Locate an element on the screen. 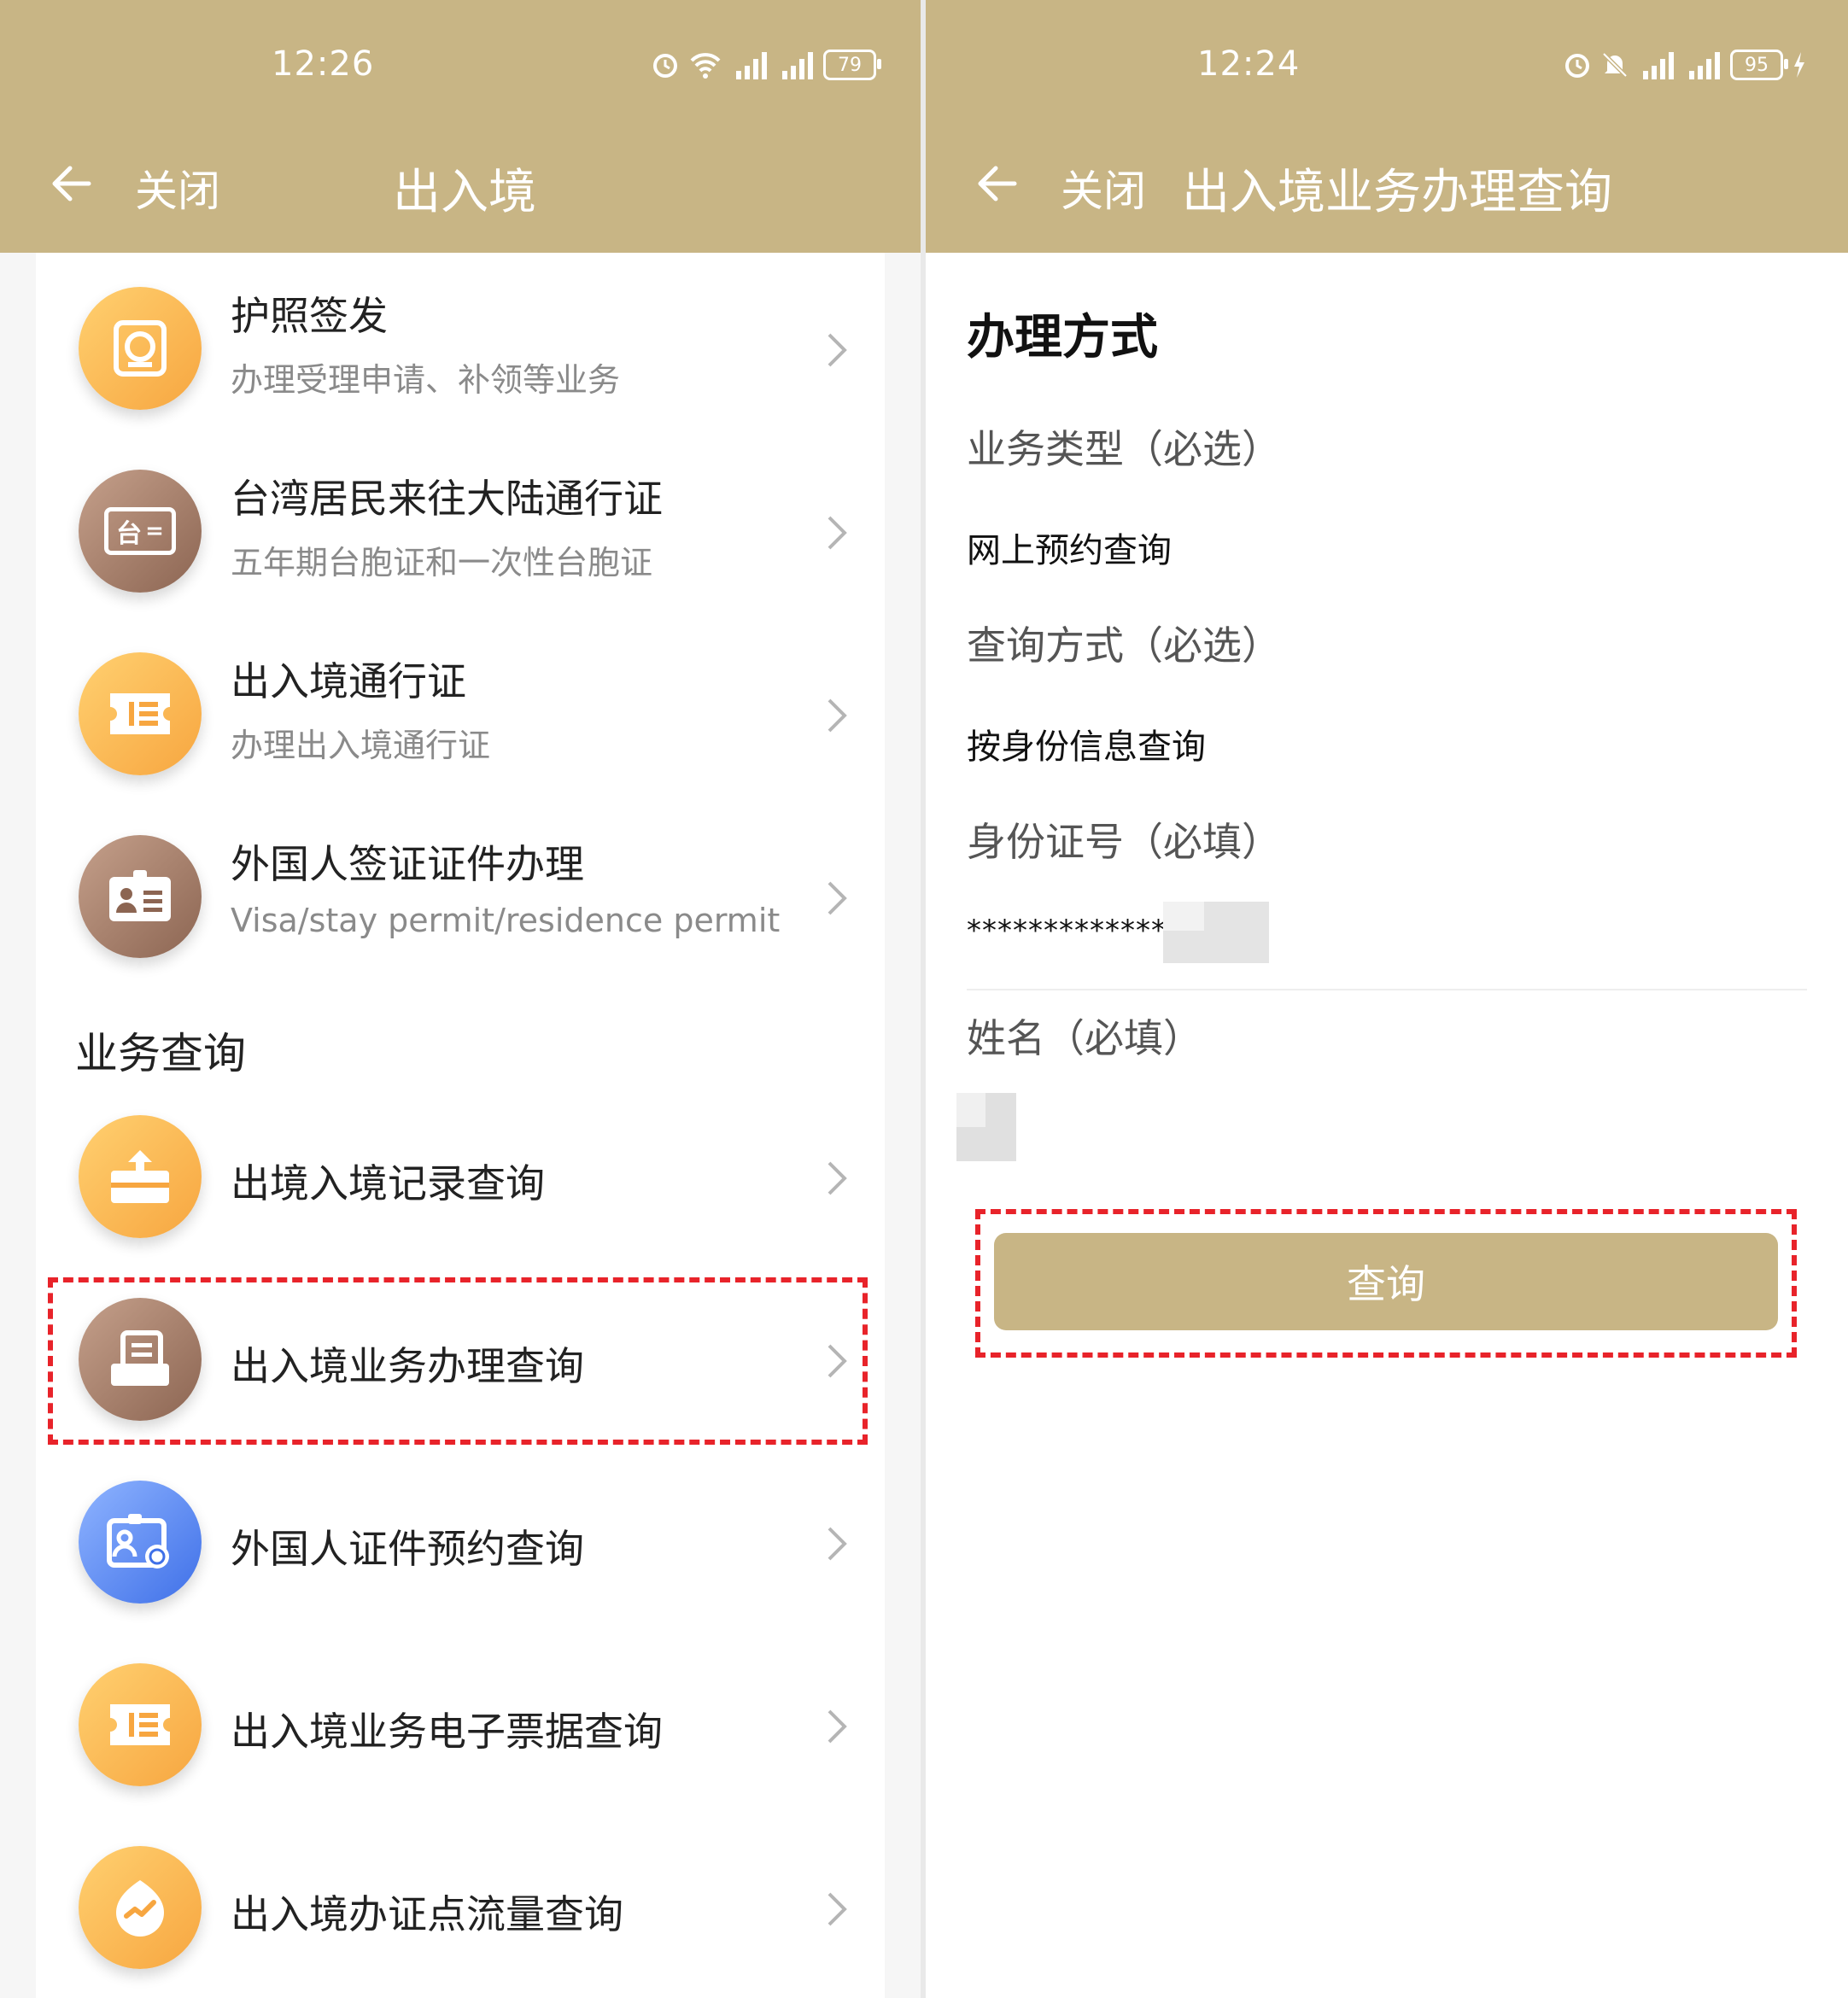 Image resolution: width=1848 pixels, height=1998 pixels. list-item-entry-exit-records: 出境入境记录查询 is located at coordinates (461, 1206).